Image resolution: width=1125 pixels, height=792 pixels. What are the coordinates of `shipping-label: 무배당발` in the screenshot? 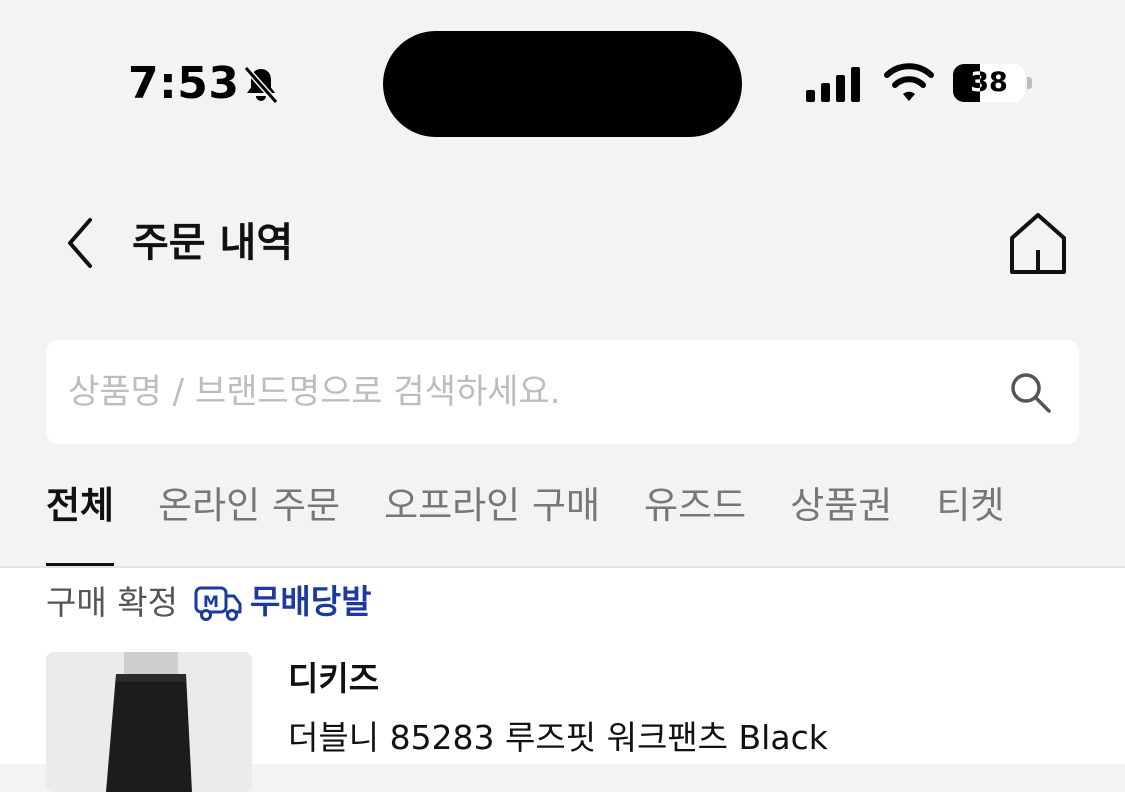 It's located at (311, 601).